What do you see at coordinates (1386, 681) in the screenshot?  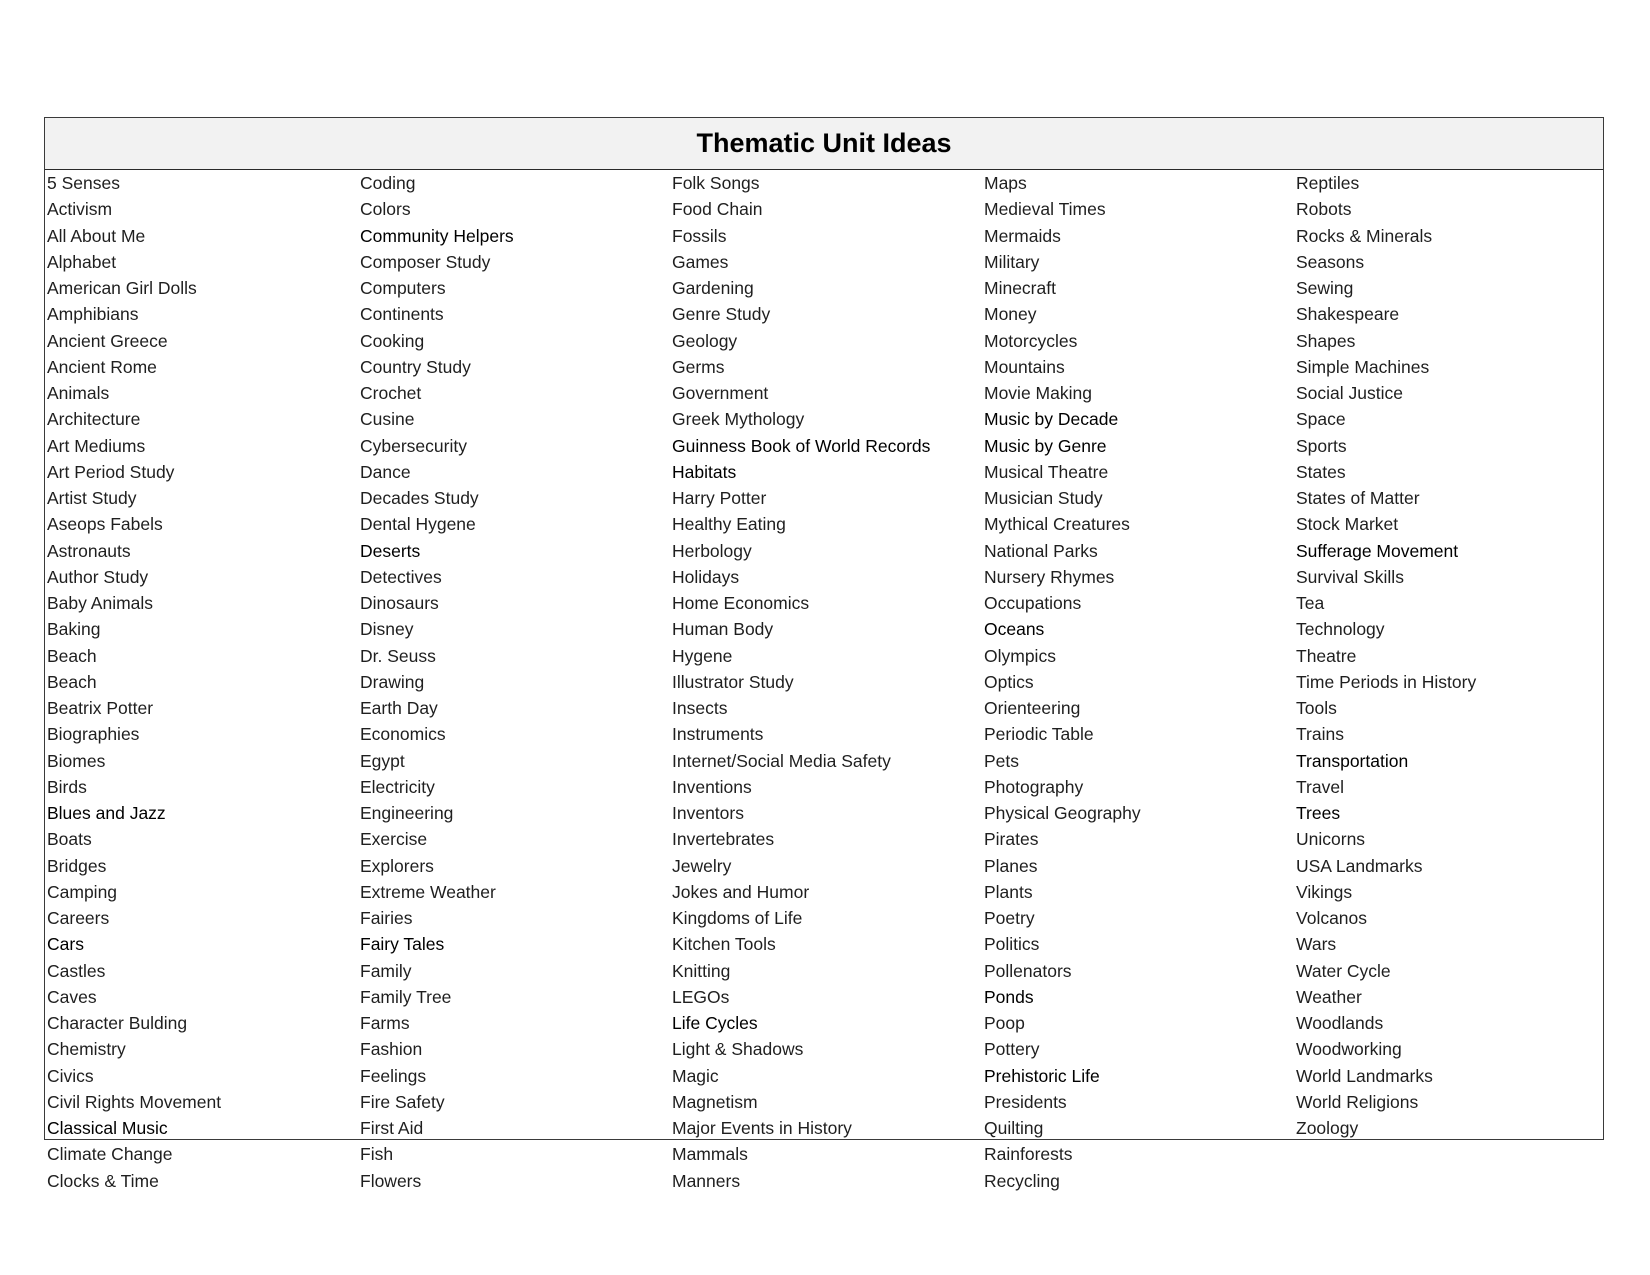 I see `topic-item: Time Periods in History` at bounding box center [1386, 681].